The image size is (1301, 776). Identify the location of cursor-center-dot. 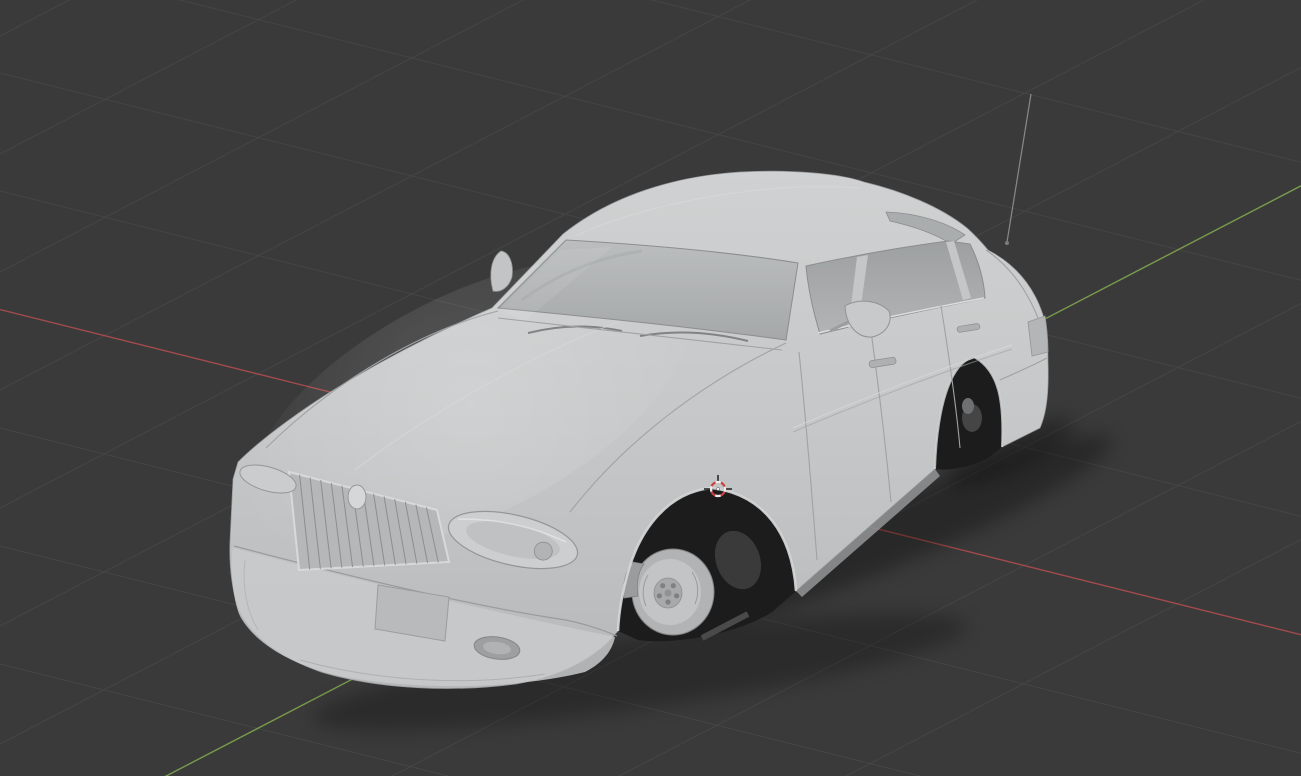
(718, 489).